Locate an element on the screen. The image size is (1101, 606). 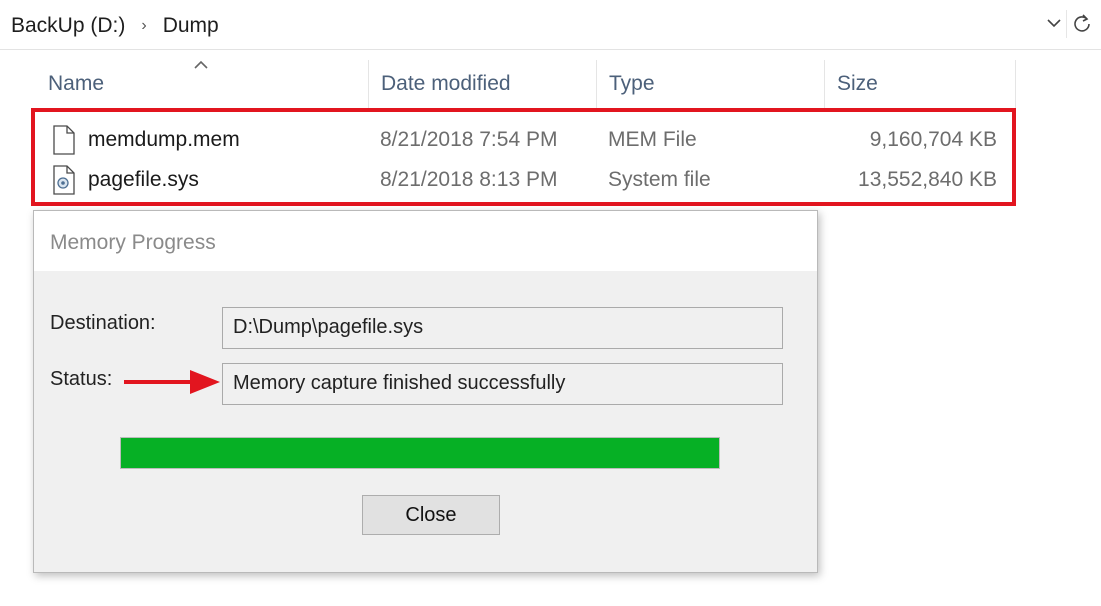
dialog-title: Memory Progress is located at coordinates (133, 242).